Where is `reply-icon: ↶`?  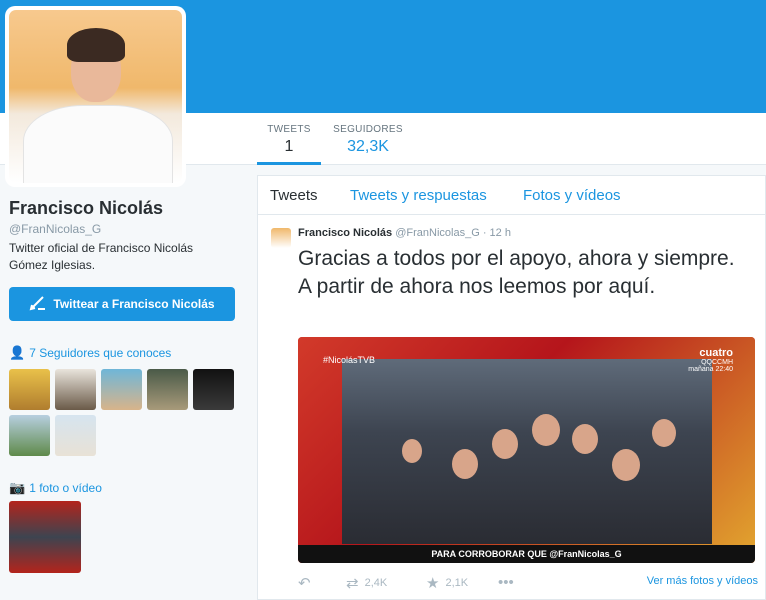
reply-icon: ↶ is located at coordinates (304, 583).